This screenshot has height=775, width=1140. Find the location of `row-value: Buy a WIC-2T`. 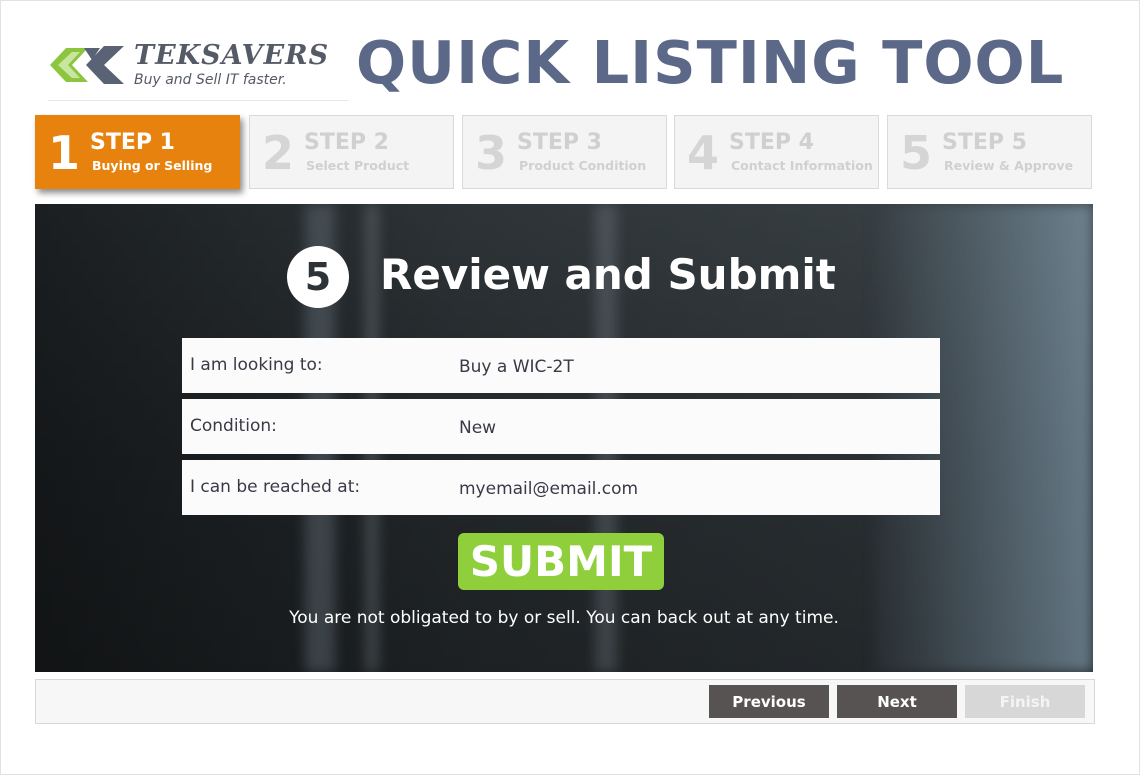

row-value: Buy a WIC-2T is located at coordinates (516, 367).